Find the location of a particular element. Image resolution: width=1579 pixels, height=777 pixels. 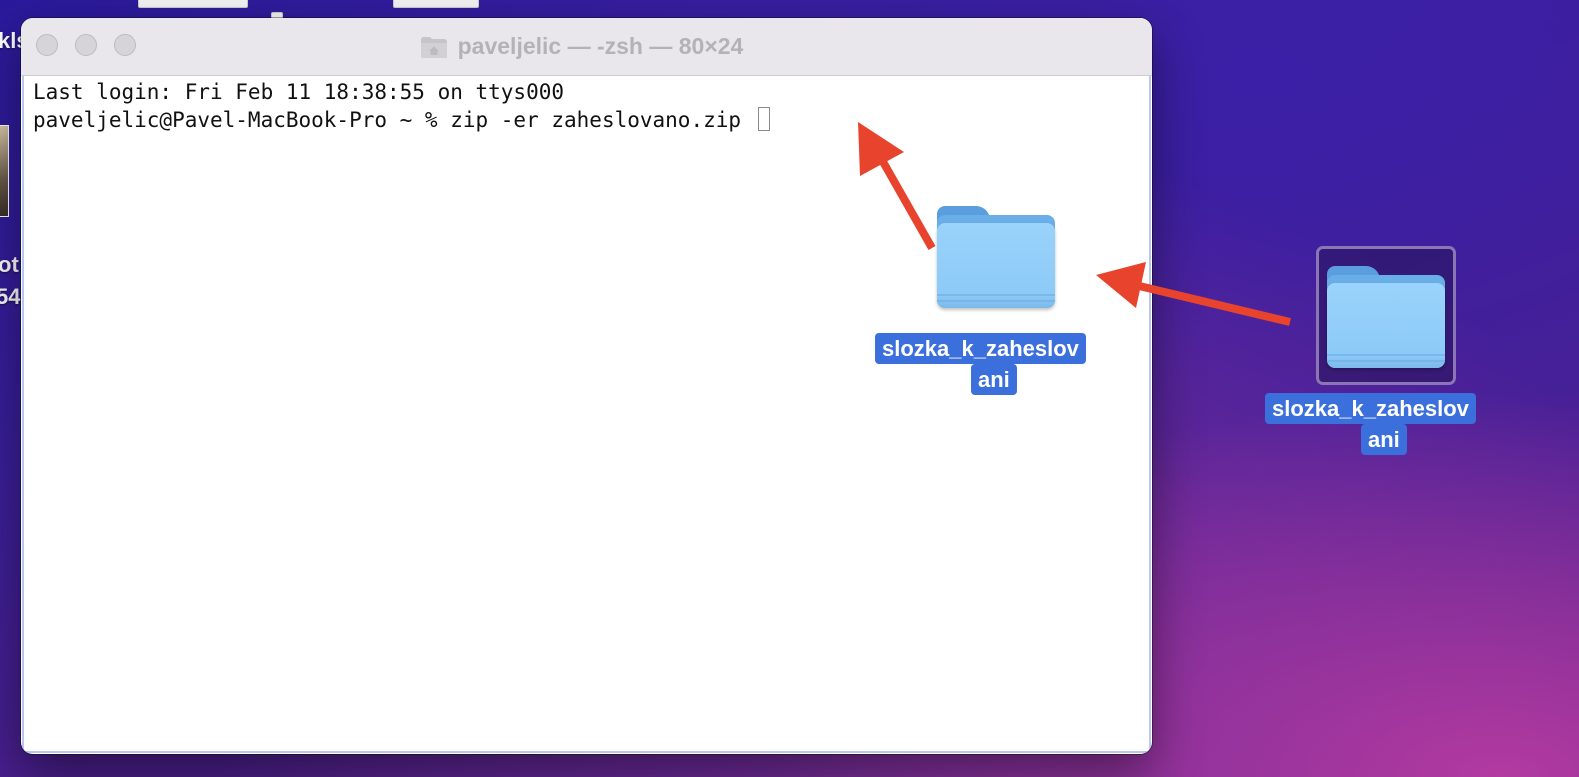

title-bar: paveljelic — -zsh — 80×24 is located at coordinates (586, 47).